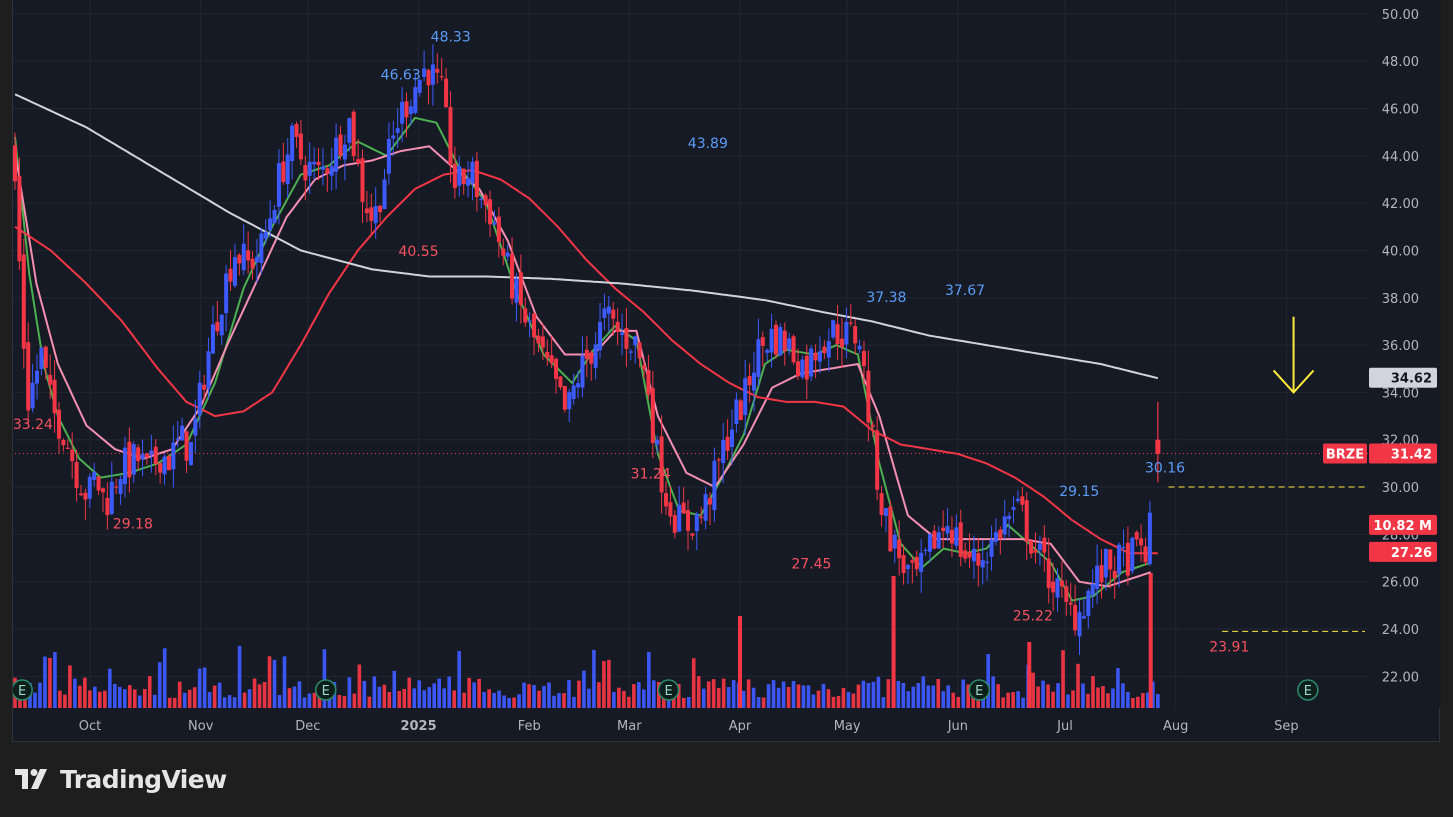 Image resolution: width=1453 pixels, height=817 pixels. What do you see at coordinates (811, 565) in the screenshot?
I see `swing-label: 27.45` at bounding box center [811, 565].